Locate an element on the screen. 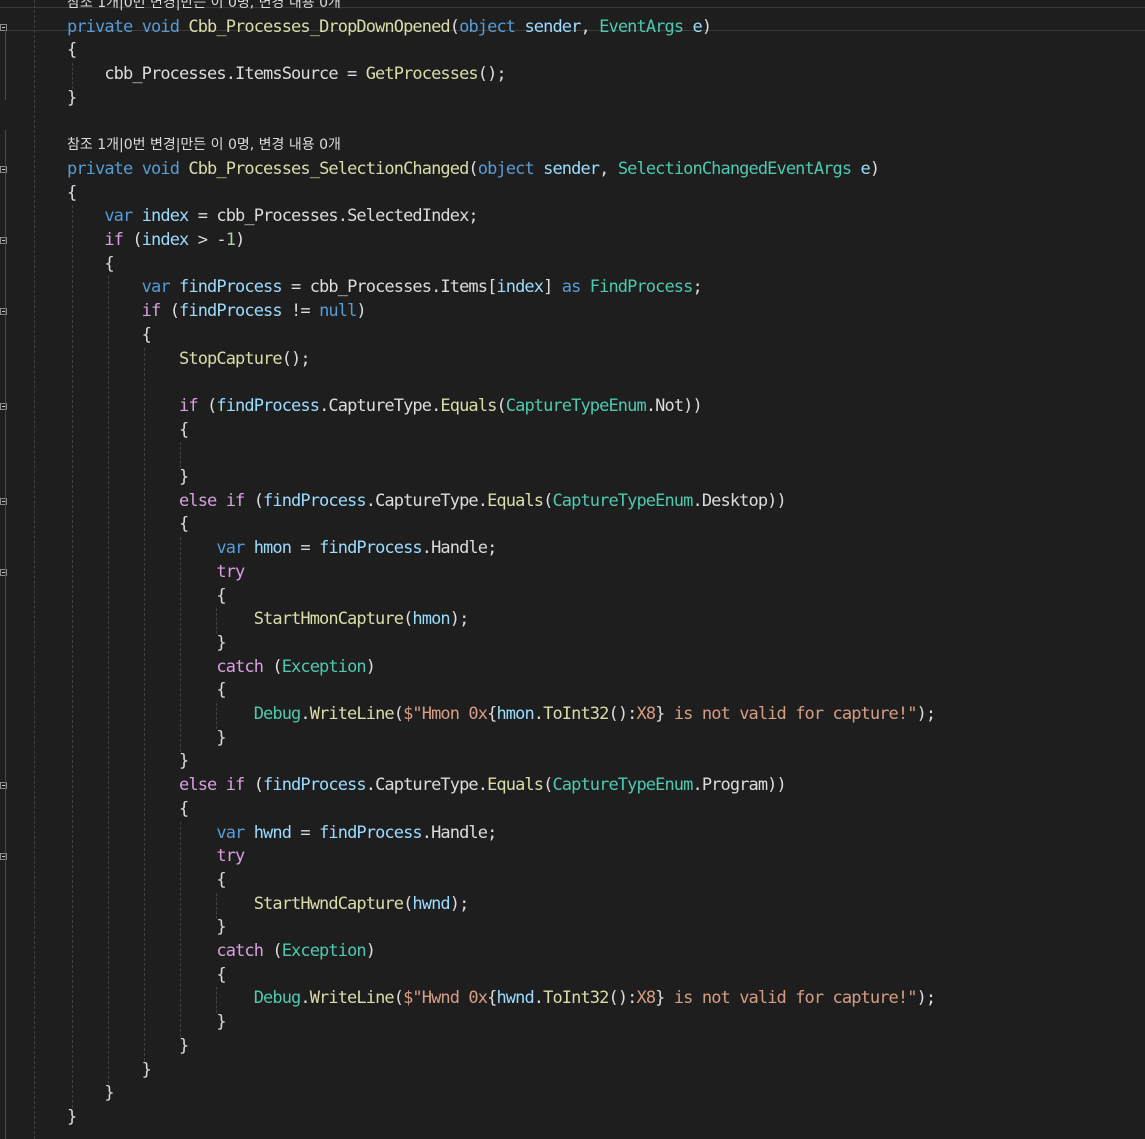 This screenshot has height=1139, width=1145. code-token: FindProcess is located at coordinates (641, 287).